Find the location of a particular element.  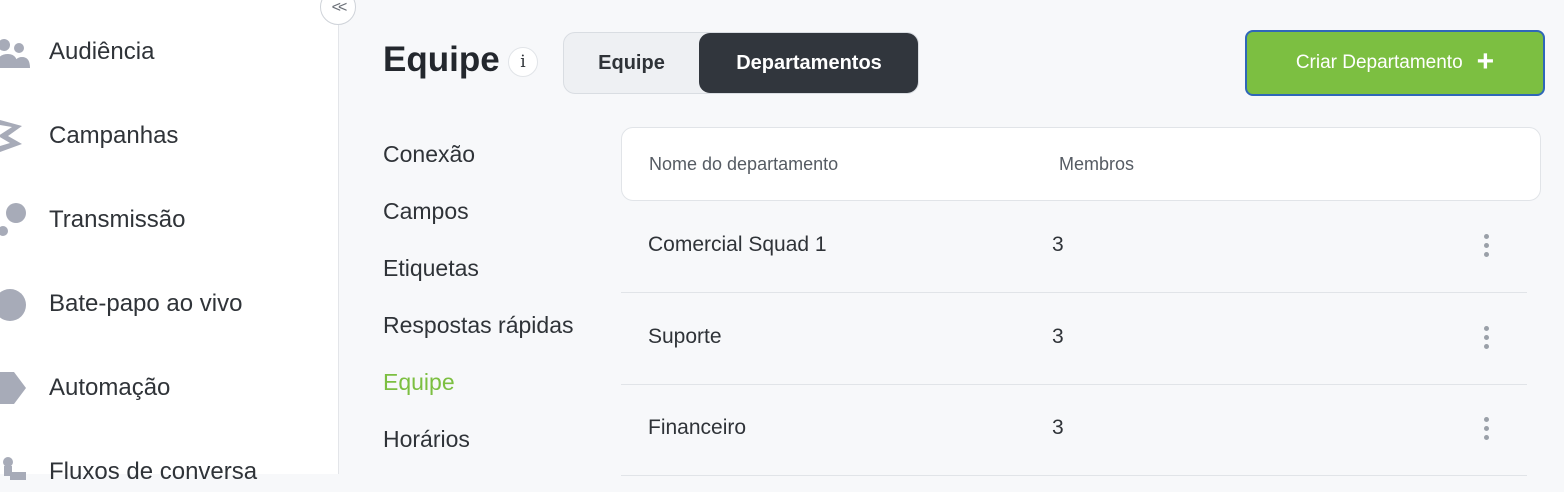

sidebar-item-label: Audiência is located at coordinates (102, 51).